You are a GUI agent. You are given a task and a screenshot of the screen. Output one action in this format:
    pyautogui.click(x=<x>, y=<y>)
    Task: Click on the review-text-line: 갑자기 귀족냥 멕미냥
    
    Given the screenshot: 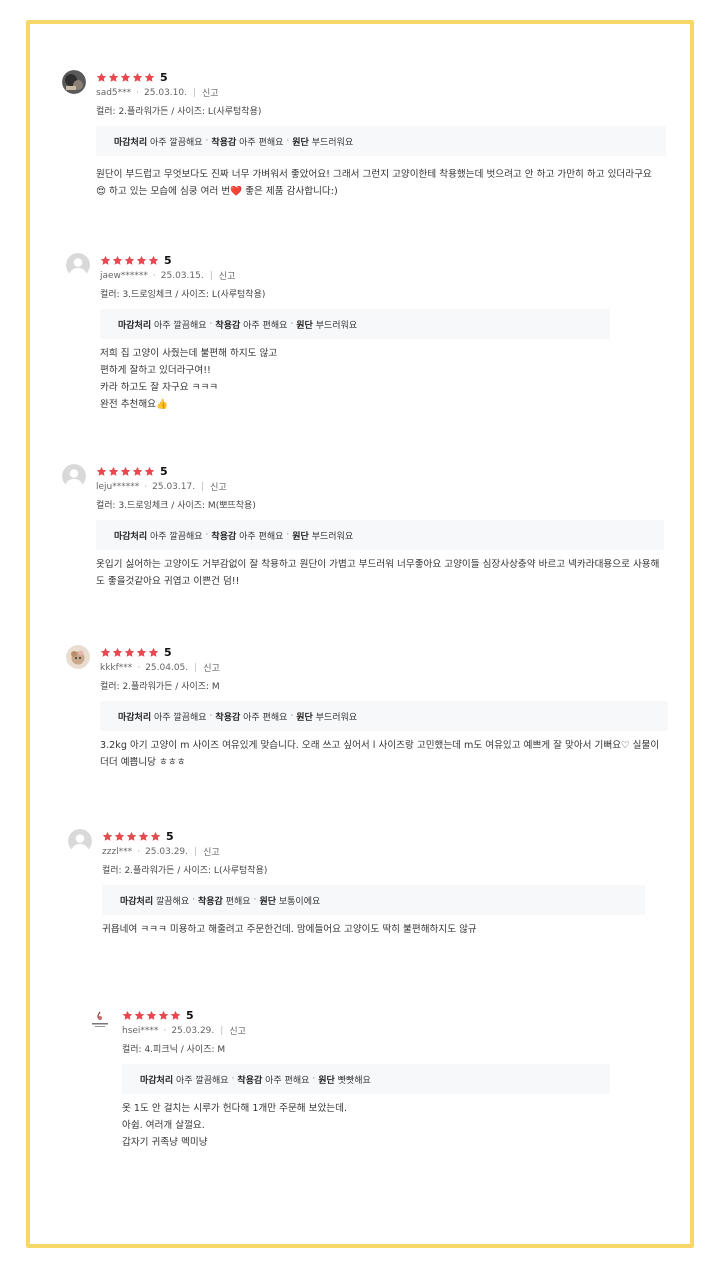 What is the action you would take?
    pyautogui.click(x=165, y=1142)
    